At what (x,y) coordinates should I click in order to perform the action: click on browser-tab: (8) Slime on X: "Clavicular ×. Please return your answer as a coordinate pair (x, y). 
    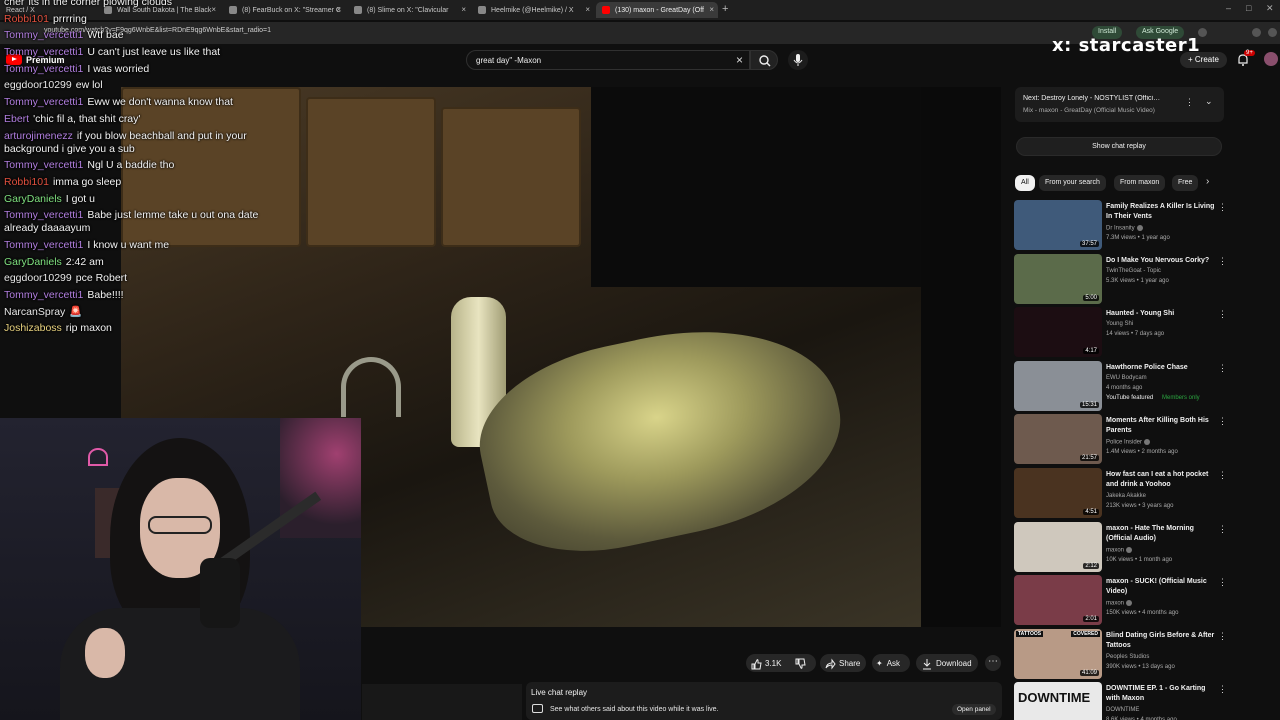
    Looking at the image, I should click on (409, 10).